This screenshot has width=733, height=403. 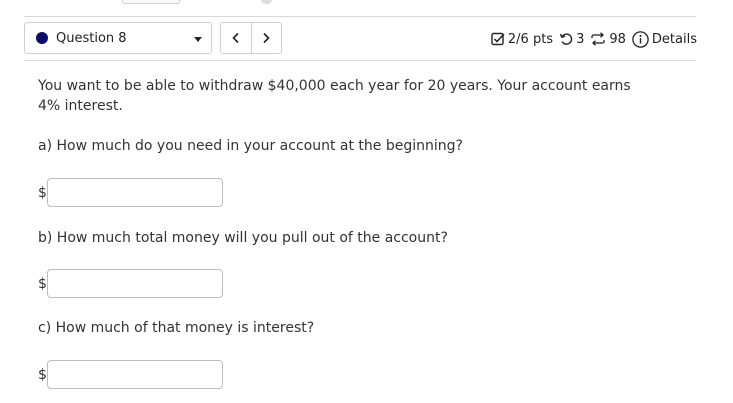 What do you see at coordinates (580, 39) in the screenshot?
I see `retries-count: 3` at bounding box center [580, 39].